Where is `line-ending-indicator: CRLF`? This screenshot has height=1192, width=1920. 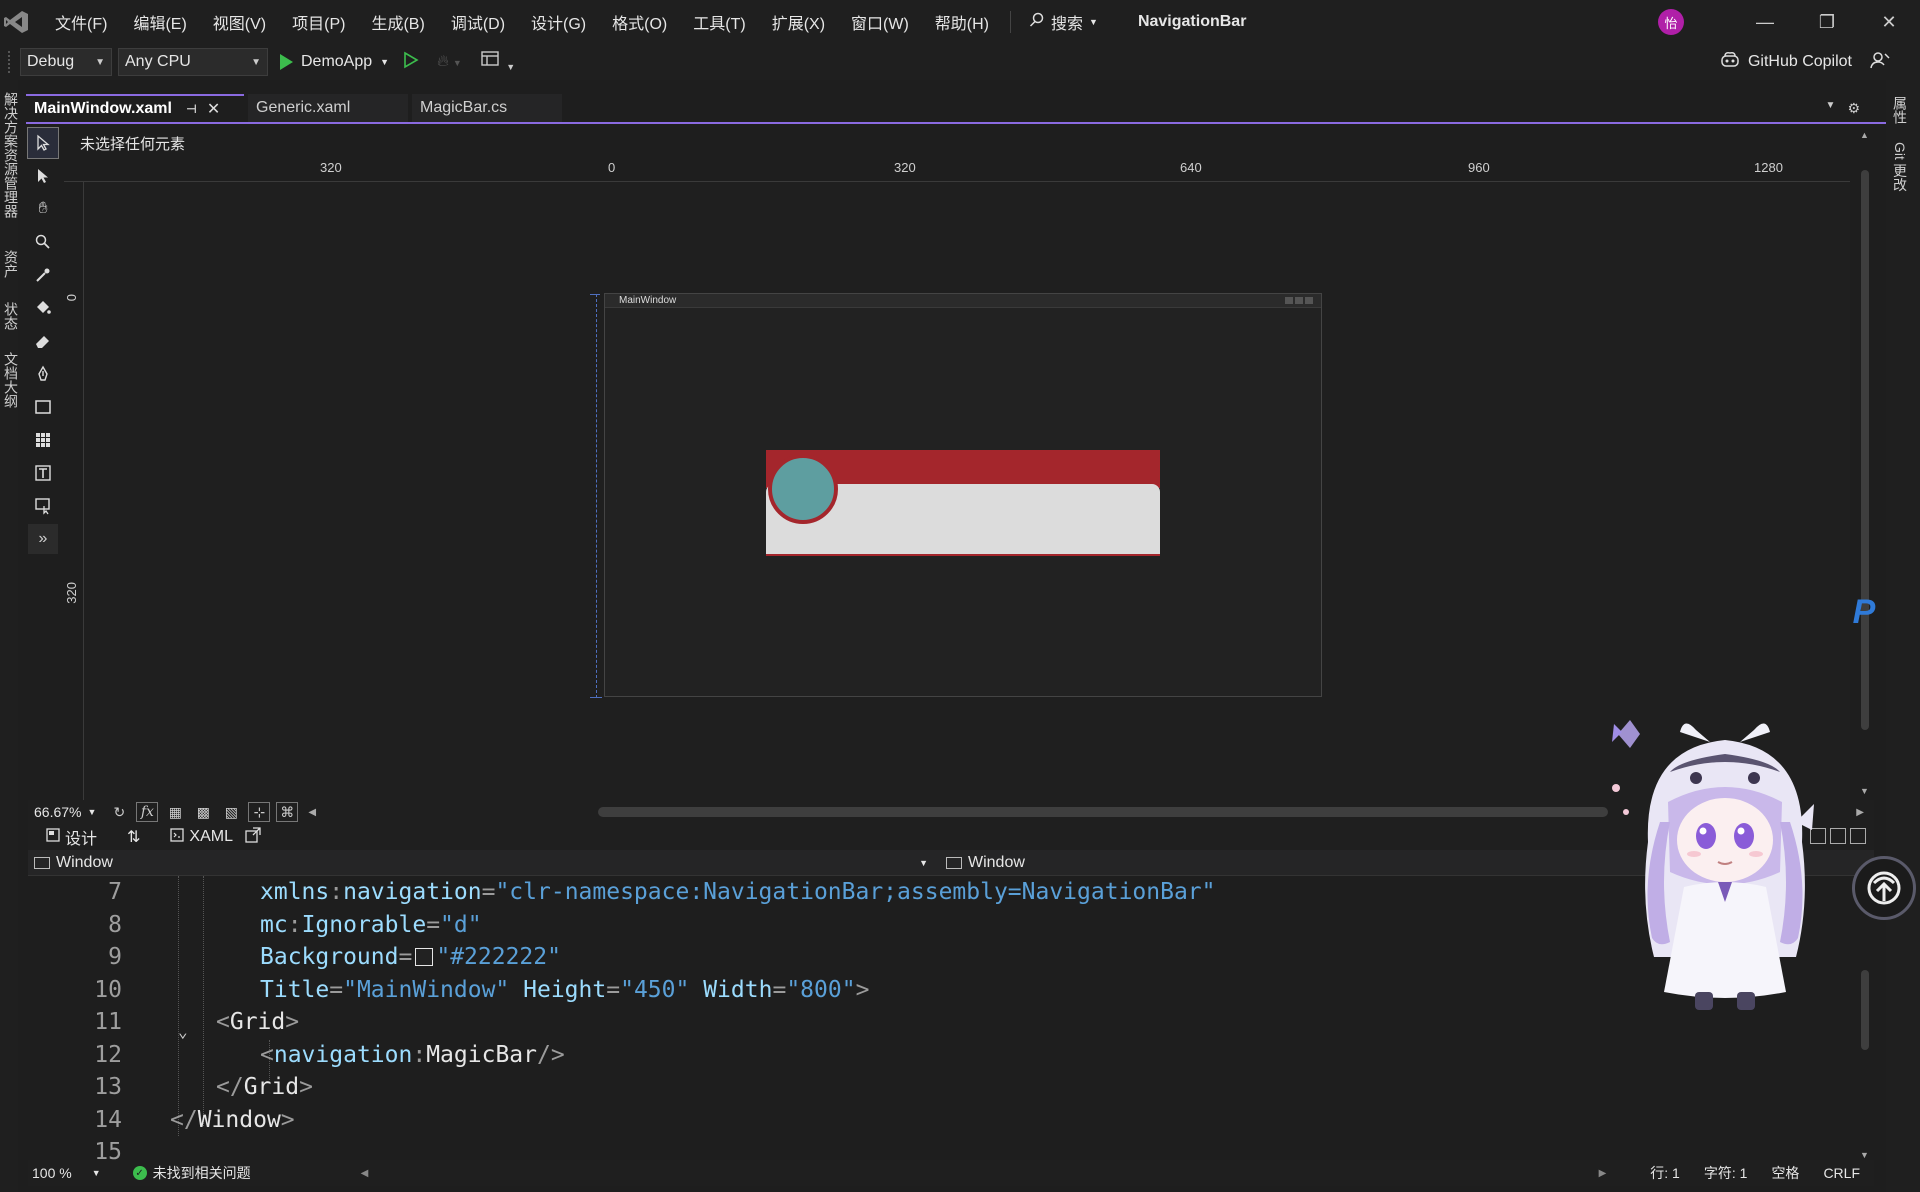
line-ending-indicator: CRLF is located at coordinates (1841, 1173).